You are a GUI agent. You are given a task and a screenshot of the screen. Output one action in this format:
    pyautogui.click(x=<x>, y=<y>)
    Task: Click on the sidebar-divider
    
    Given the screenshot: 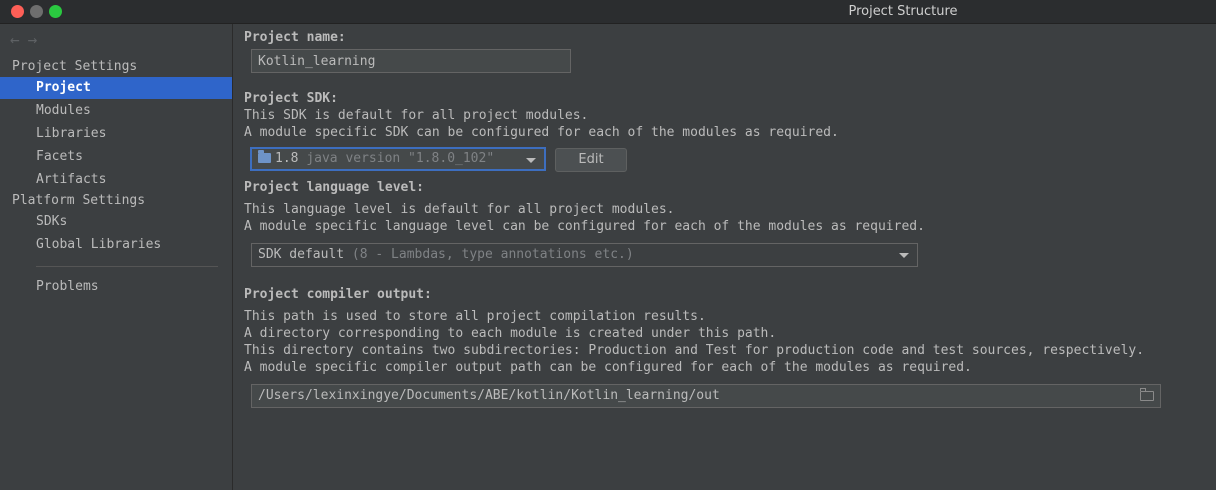 What is the action you would take?
    pyautogui.click(x=127, y=266)
    